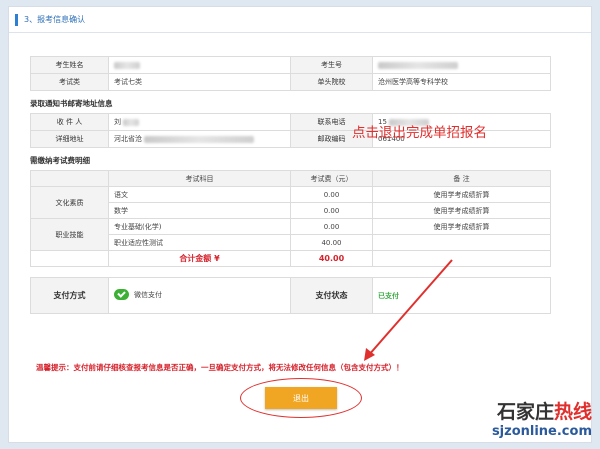  I want to click on payment-method-text: 微信支付, so click(148, 294).